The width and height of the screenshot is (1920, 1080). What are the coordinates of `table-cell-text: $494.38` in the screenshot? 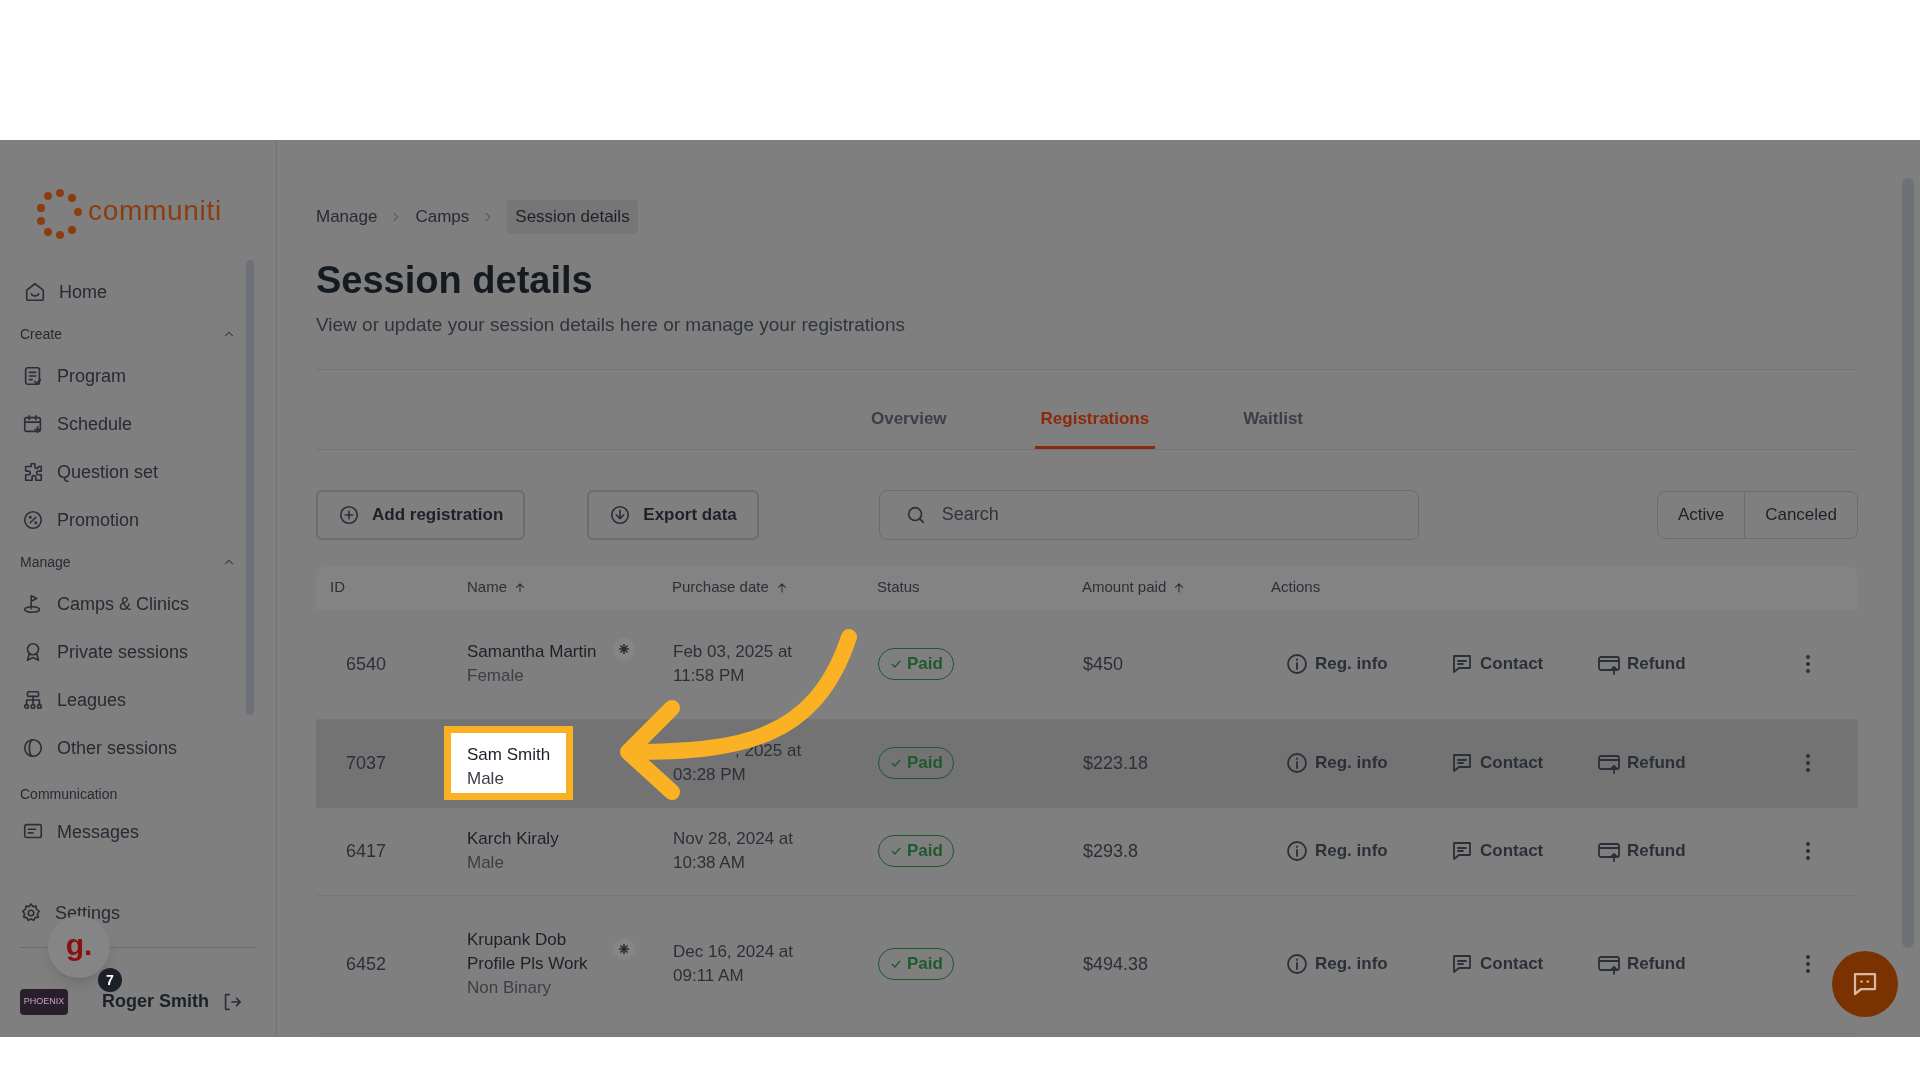 It's located at (1116, 964).